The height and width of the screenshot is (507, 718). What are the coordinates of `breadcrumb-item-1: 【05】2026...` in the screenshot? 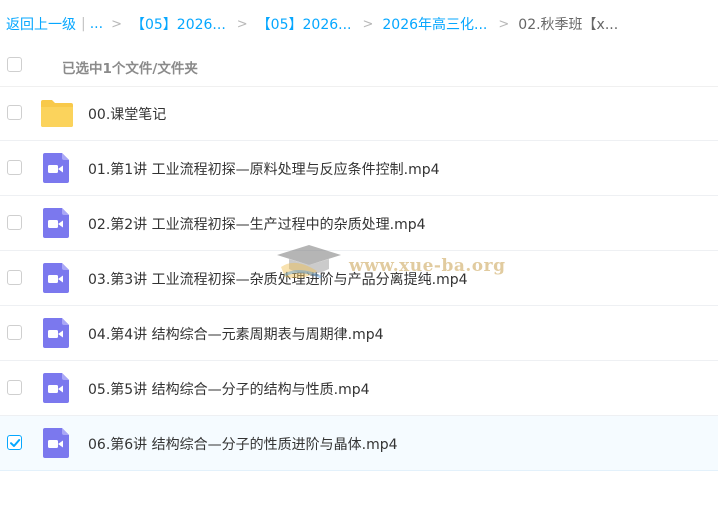 It's located at (178, 24).